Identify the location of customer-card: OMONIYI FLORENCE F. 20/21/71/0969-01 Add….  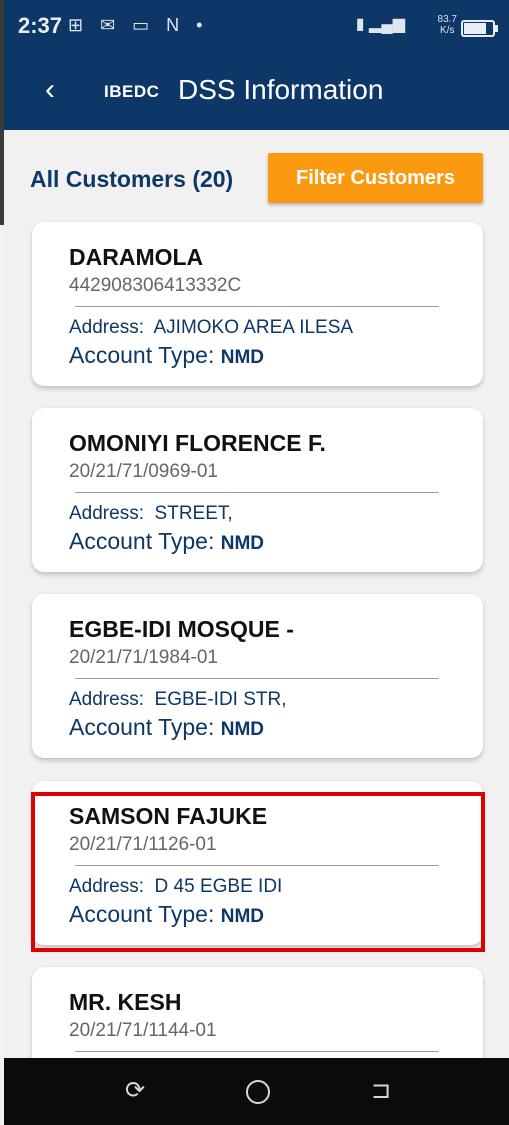
(257, 490).